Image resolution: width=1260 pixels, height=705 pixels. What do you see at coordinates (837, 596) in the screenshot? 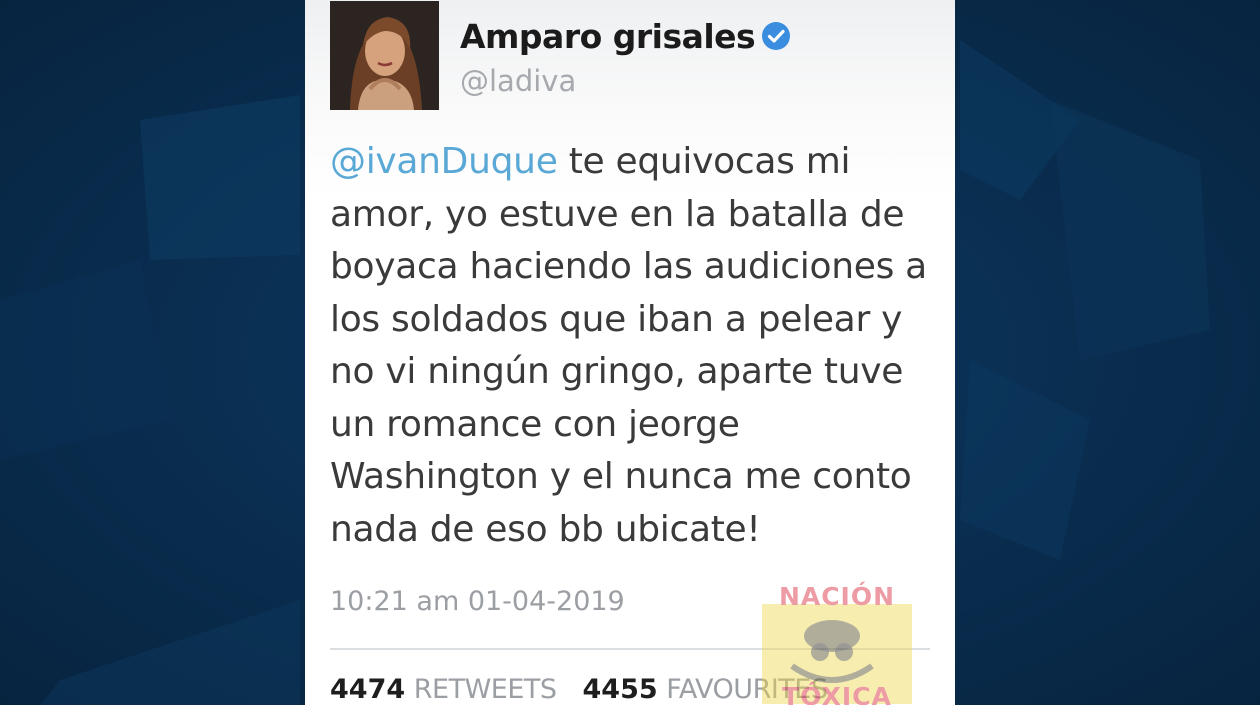
I see `watermark-line1: NACIÓN` at bounding box center [837, 596].